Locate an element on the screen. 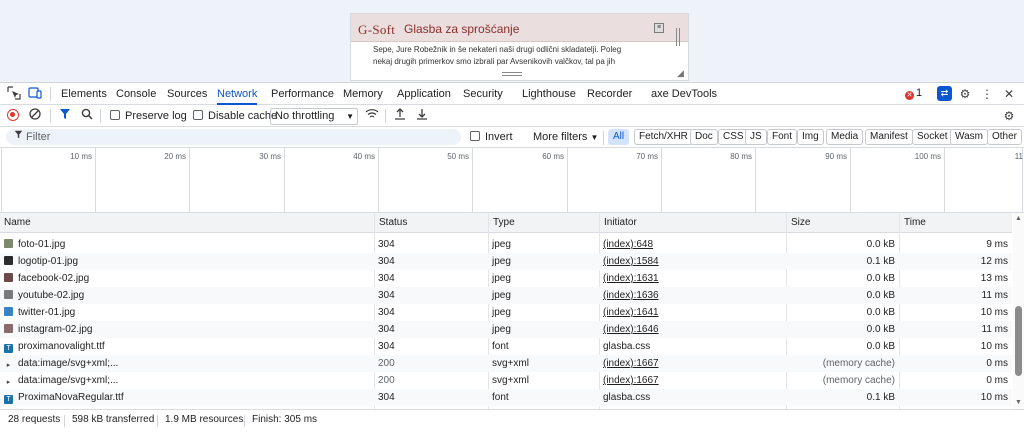 The width and height of the screenshot is (1024, 432). column-header-time: Time is located at coordinates (955, 223).